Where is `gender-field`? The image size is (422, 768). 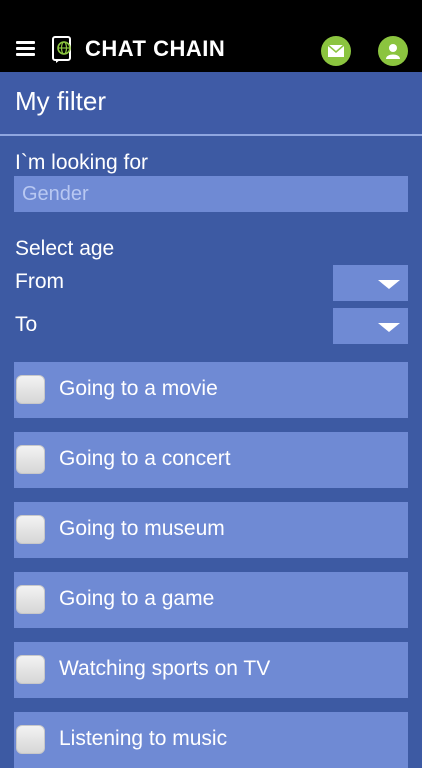 gender-field is located at coordinates (211, 194).